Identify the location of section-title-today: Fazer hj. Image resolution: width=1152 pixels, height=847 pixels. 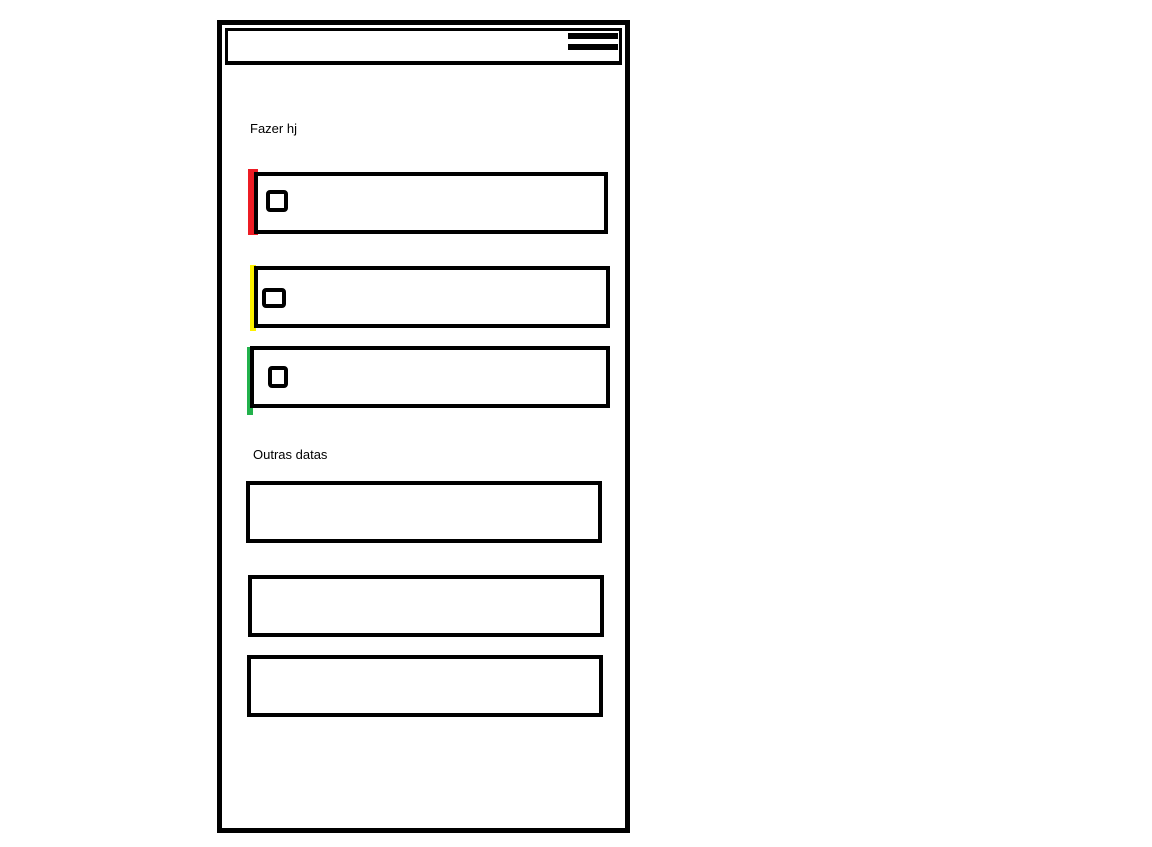
(273, 128).